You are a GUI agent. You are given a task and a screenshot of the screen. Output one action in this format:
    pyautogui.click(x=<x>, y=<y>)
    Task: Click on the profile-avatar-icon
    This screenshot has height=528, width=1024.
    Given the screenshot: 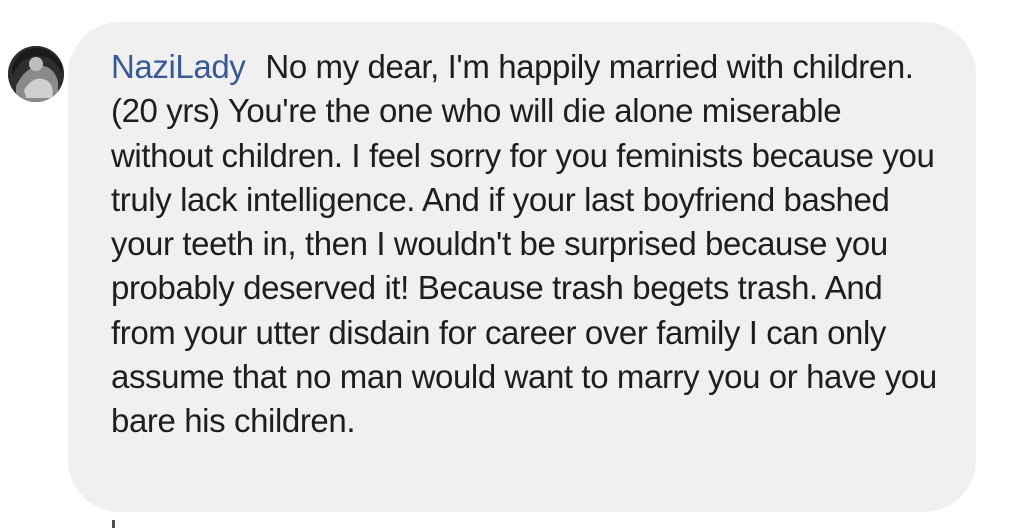 What is the action you would take?
    pyautogui.click(x=36, y=74)
    